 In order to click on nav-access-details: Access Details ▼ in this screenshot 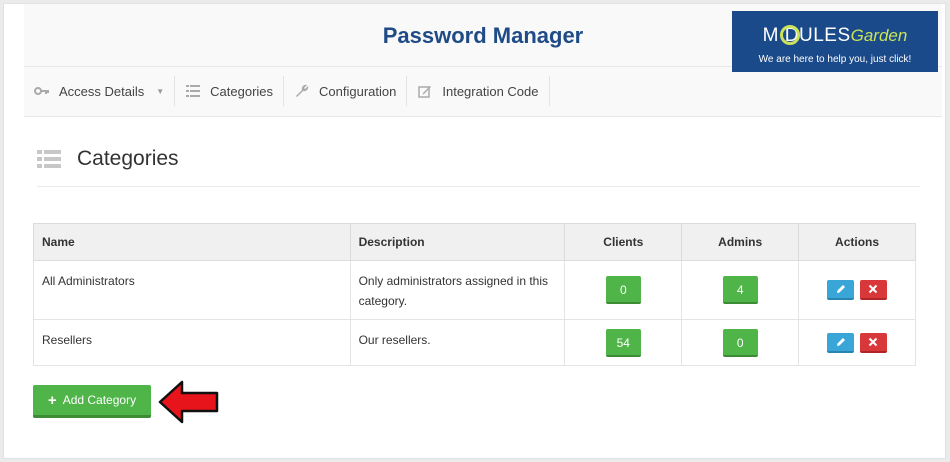, I will do `click(100, 91)`.